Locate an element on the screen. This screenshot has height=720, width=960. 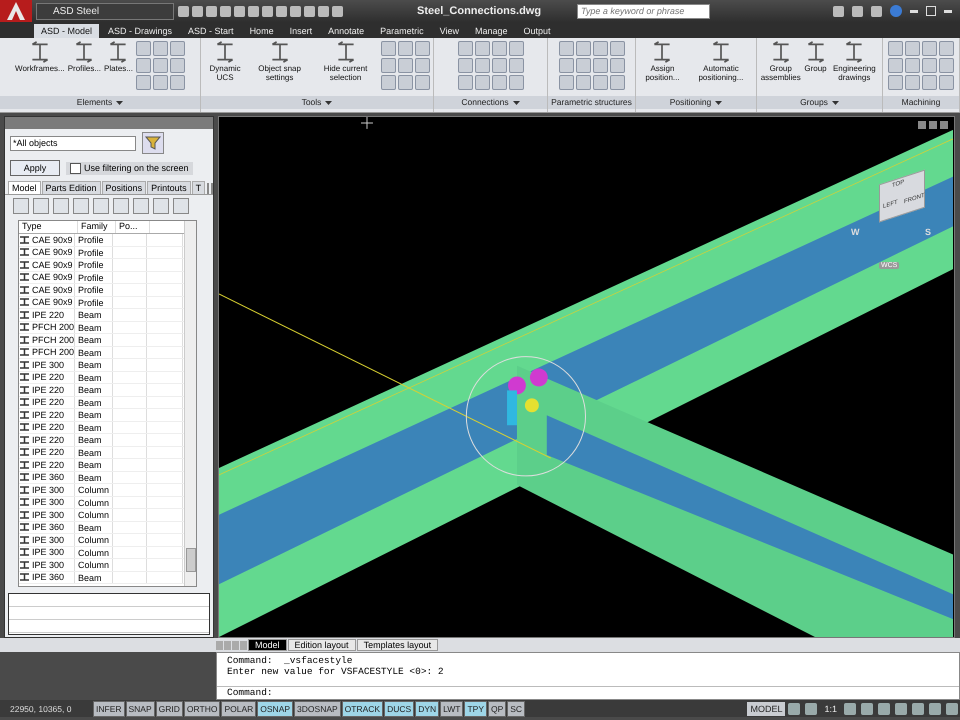
status-toggle: 3DOSNAP is located at coordinates (317, 708).